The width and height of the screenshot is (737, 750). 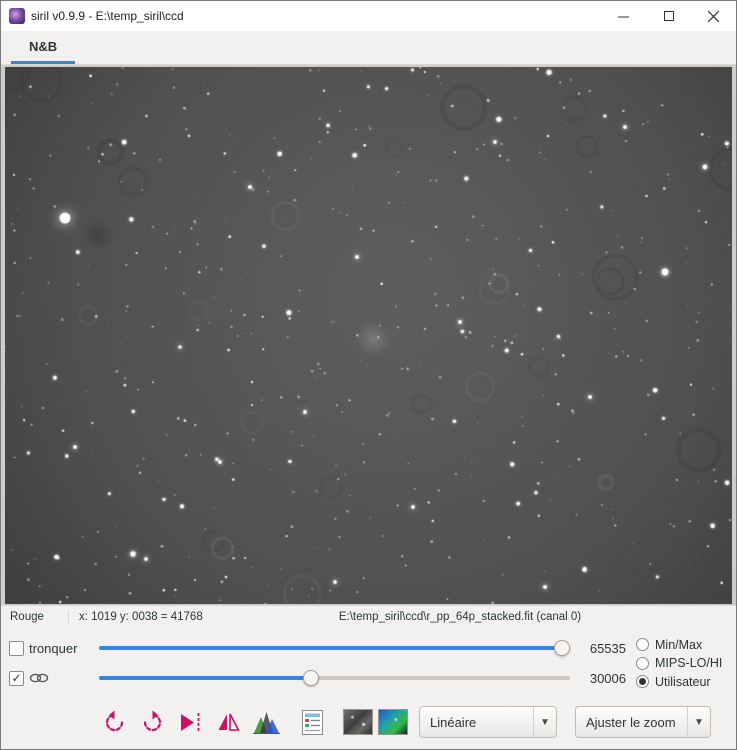 I want to click on high-level-row: tronquer 65535, so click(x=317, y=648).